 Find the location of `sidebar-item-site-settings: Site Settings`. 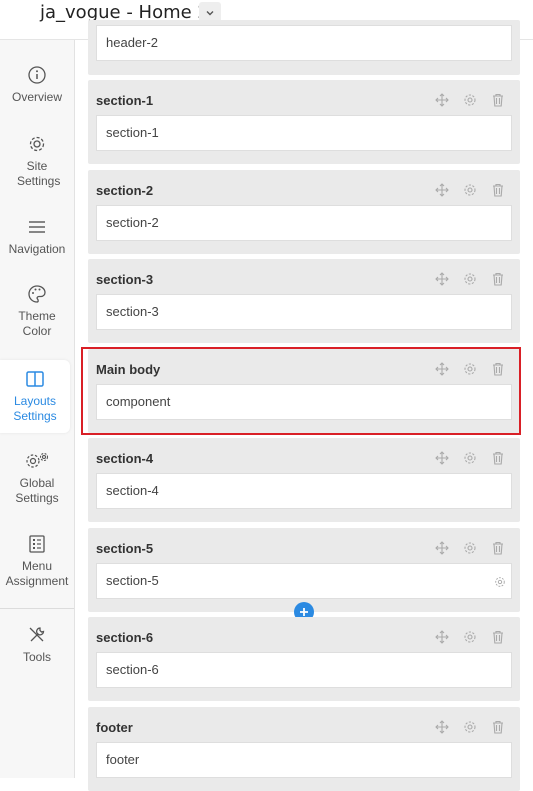

sidebar-item-site-settings: Site Settings is located at coordinates (37, 161).